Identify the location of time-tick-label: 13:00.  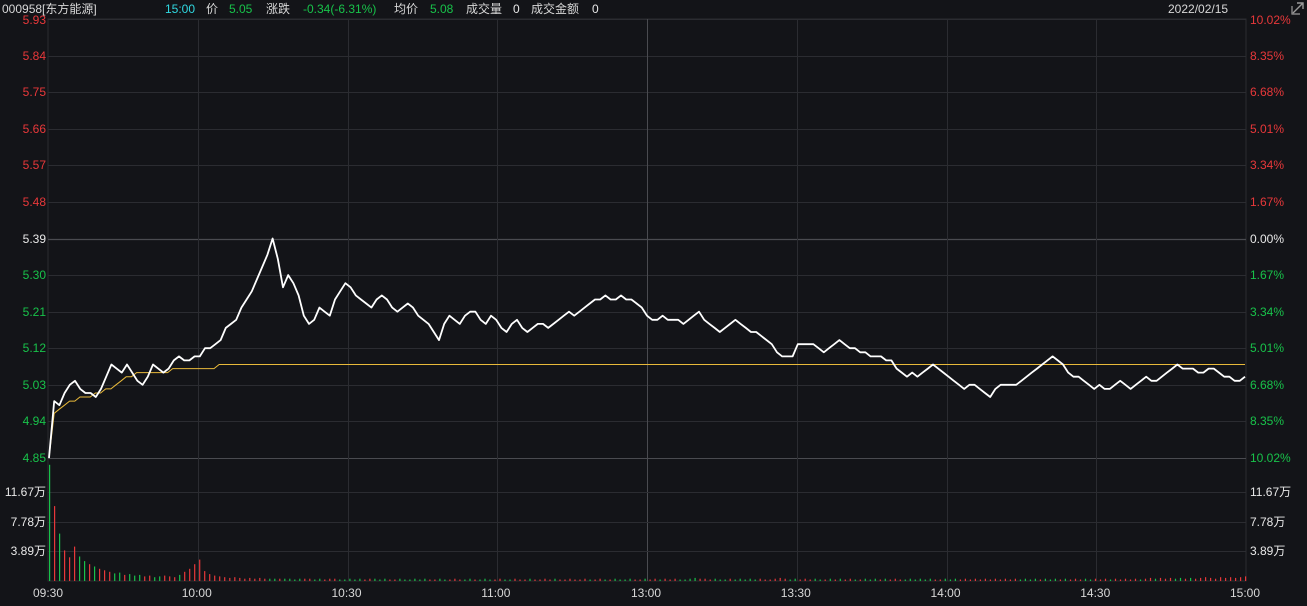
(646, 593).